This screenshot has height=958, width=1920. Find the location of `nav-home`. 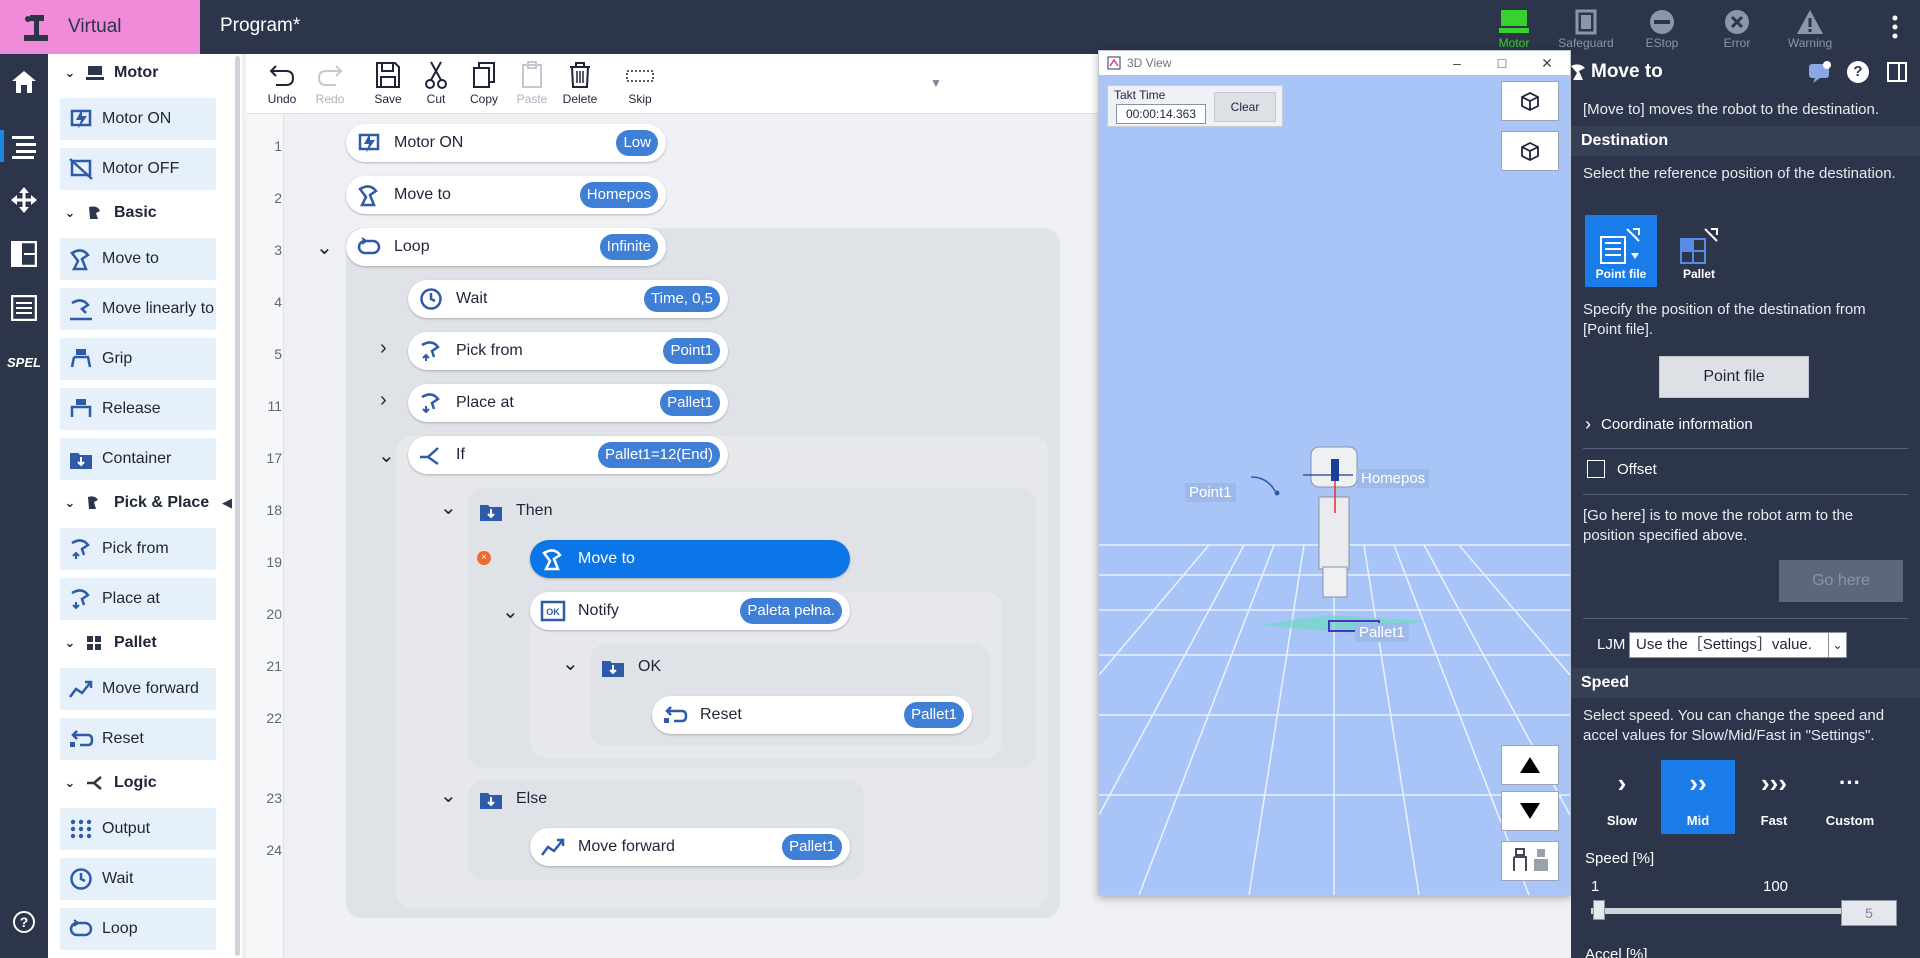

nav-home is located at coordinates (24, 82).